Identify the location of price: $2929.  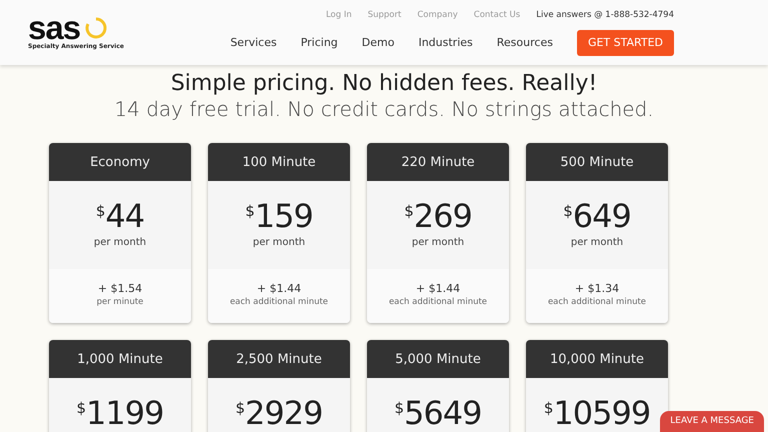
(279, 413).